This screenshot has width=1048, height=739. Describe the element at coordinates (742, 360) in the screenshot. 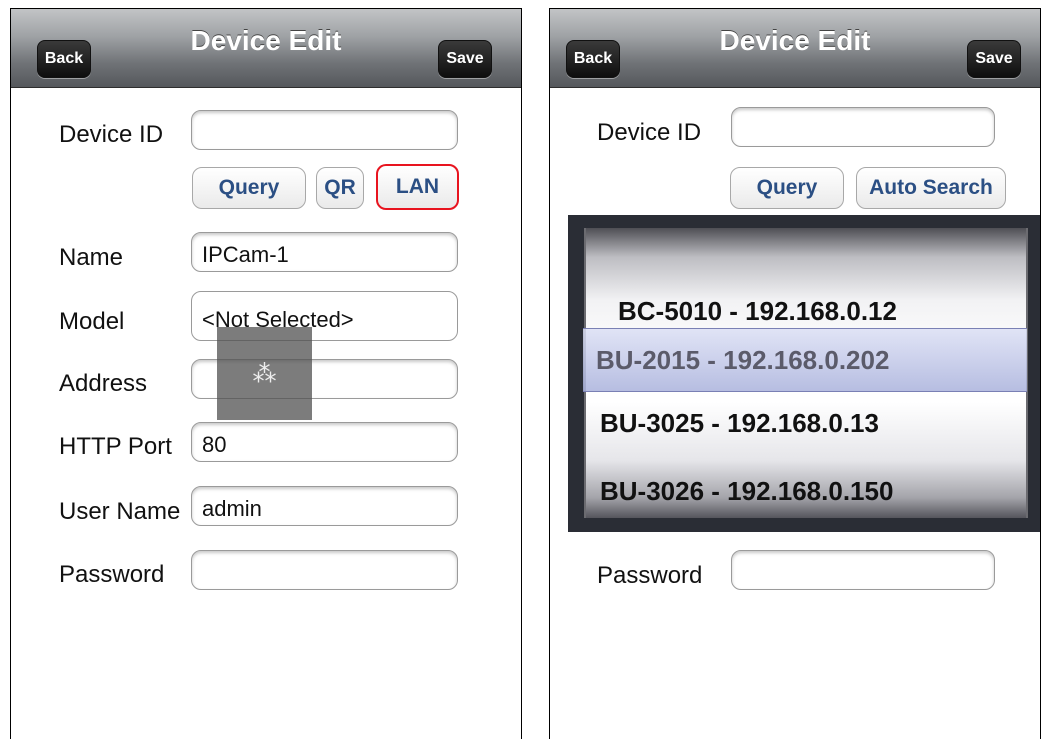

I see `picker-item-selected: BU-2015 - 192.168.0.202` at that location.